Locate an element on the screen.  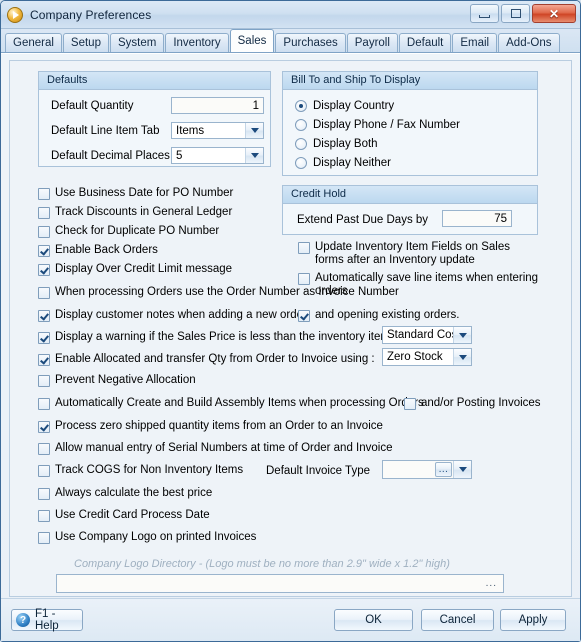
checkbox-always-calculate-best-price-label: Always calculate the best price is located at coordinates (134, 493).